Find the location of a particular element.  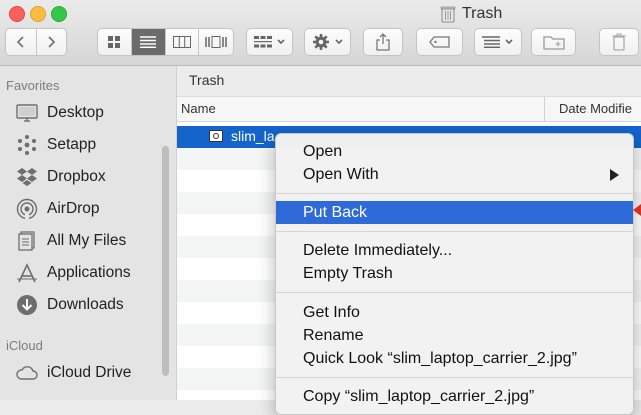

action-button is located at coordinates (327, 42).